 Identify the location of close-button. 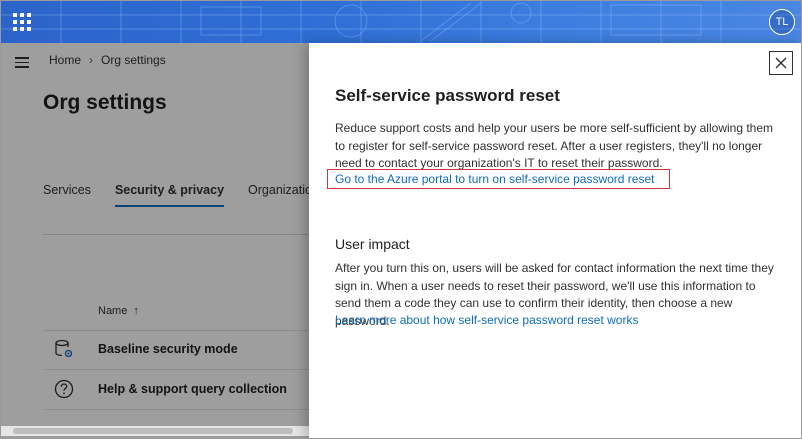
(781, 63).